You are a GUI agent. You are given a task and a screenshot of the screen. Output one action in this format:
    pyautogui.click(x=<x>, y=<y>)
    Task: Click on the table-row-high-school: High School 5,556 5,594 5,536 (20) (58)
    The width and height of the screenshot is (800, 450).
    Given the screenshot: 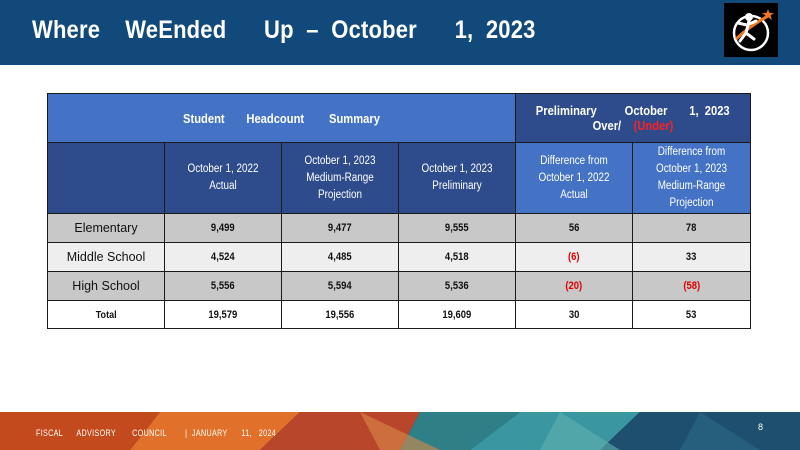 What is the action you would take?
    pyautogui.click(x=399, y=286)
    